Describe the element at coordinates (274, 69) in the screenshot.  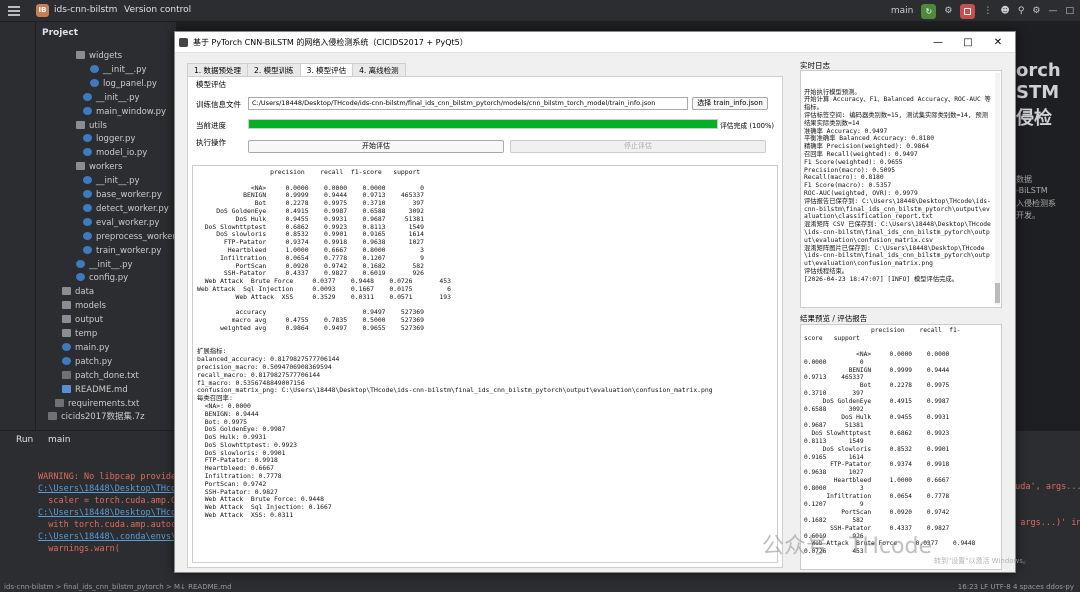
I see `tab-2: 2. 模型训练` at that location.